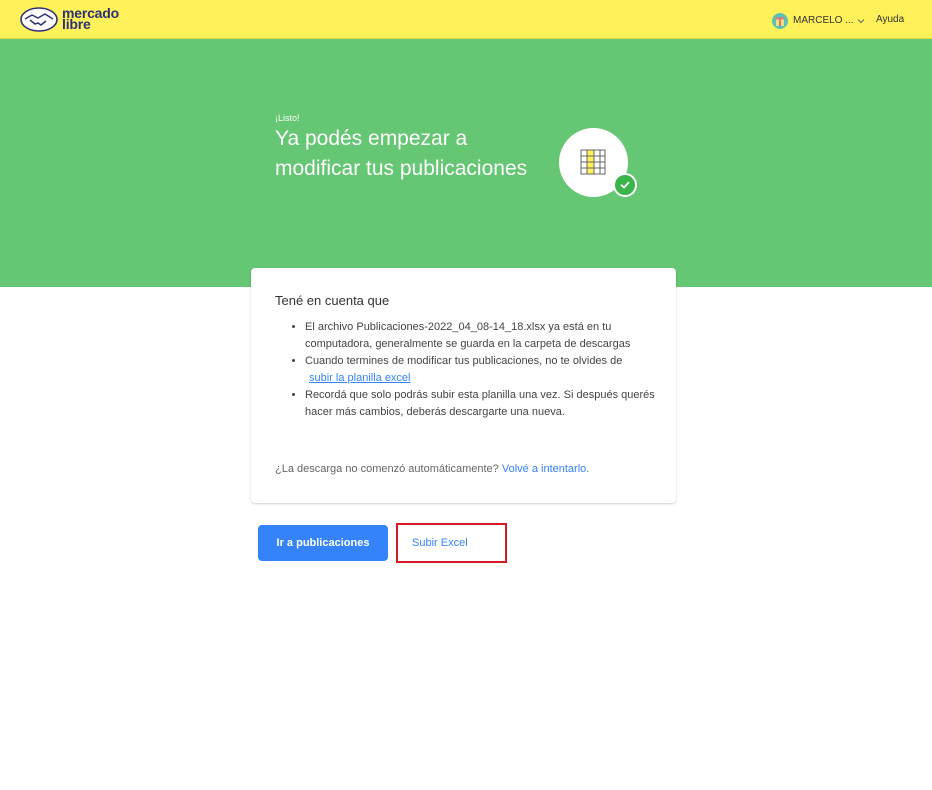 This screenshot has width=932, height=790. I want to click on success-check-badge, so click(625, 185).